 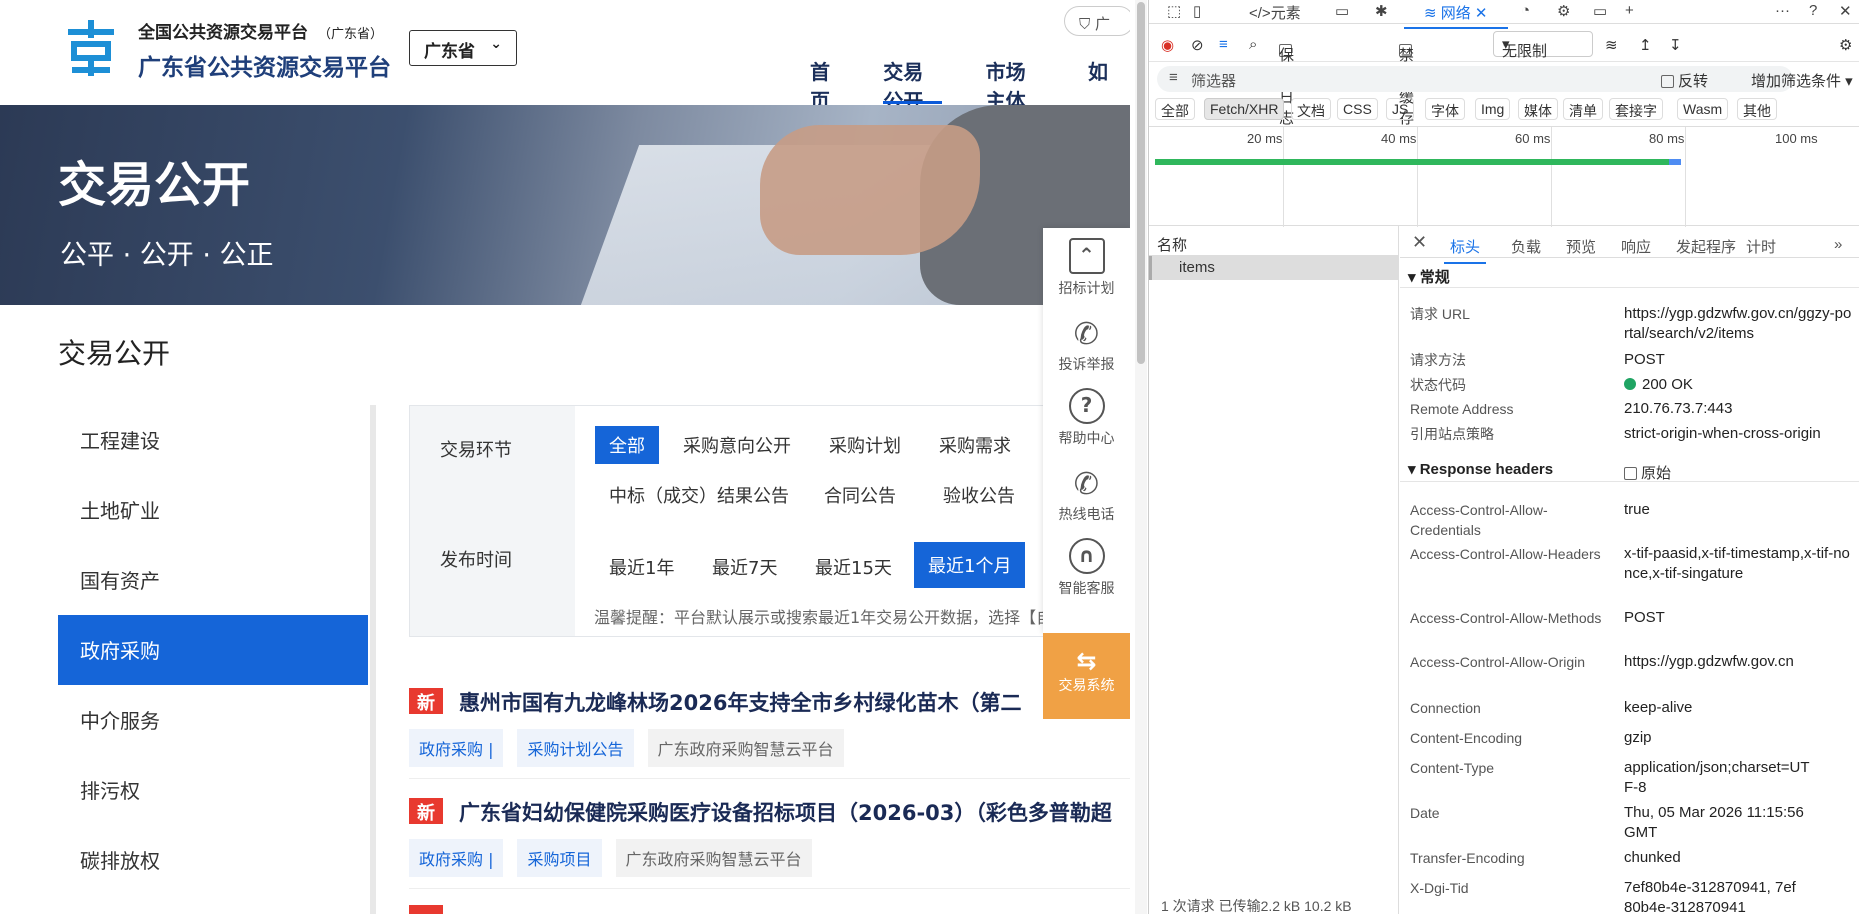 What do you see at coordinates (1087, 24) in the screenshot?
I see `shield-icon: ⛉` at bounding box center [1087, 24].